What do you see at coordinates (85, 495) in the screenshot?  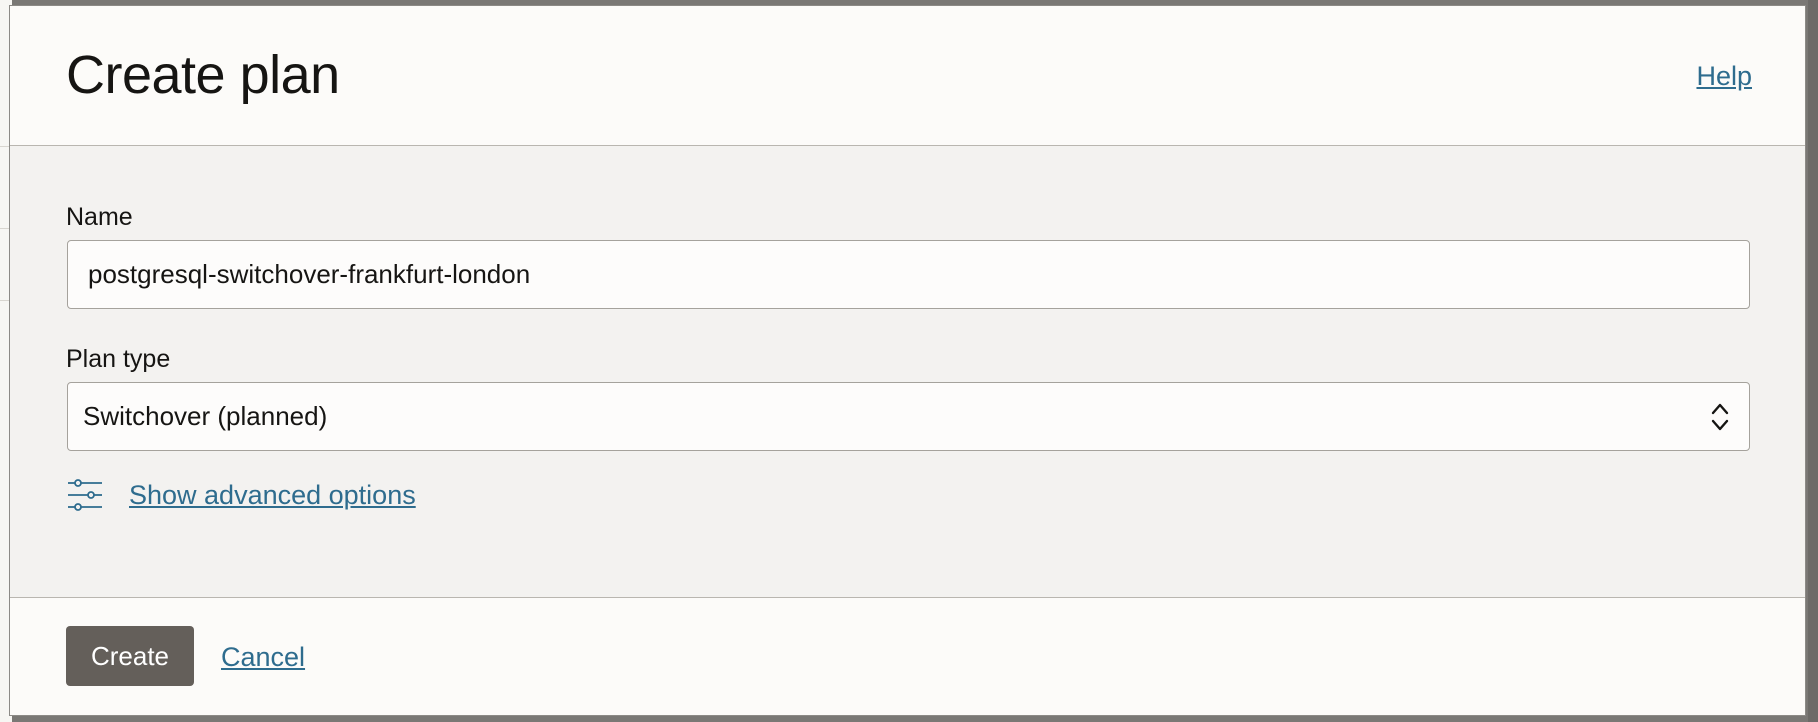 I see `sliders-icon` at bounding box center [85, 495].